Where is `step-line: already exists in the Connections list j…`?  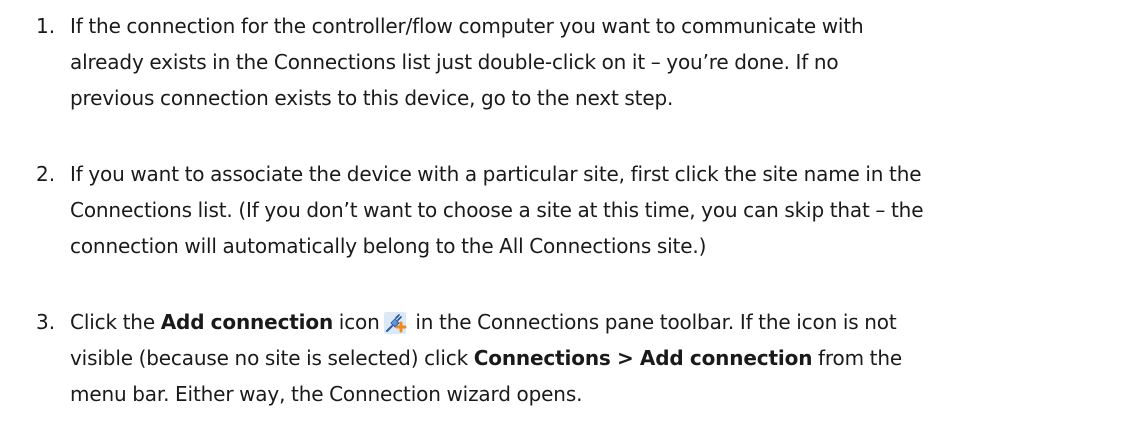
step-line: already exists in the Connections list j… is located at coordinates (454, 62).